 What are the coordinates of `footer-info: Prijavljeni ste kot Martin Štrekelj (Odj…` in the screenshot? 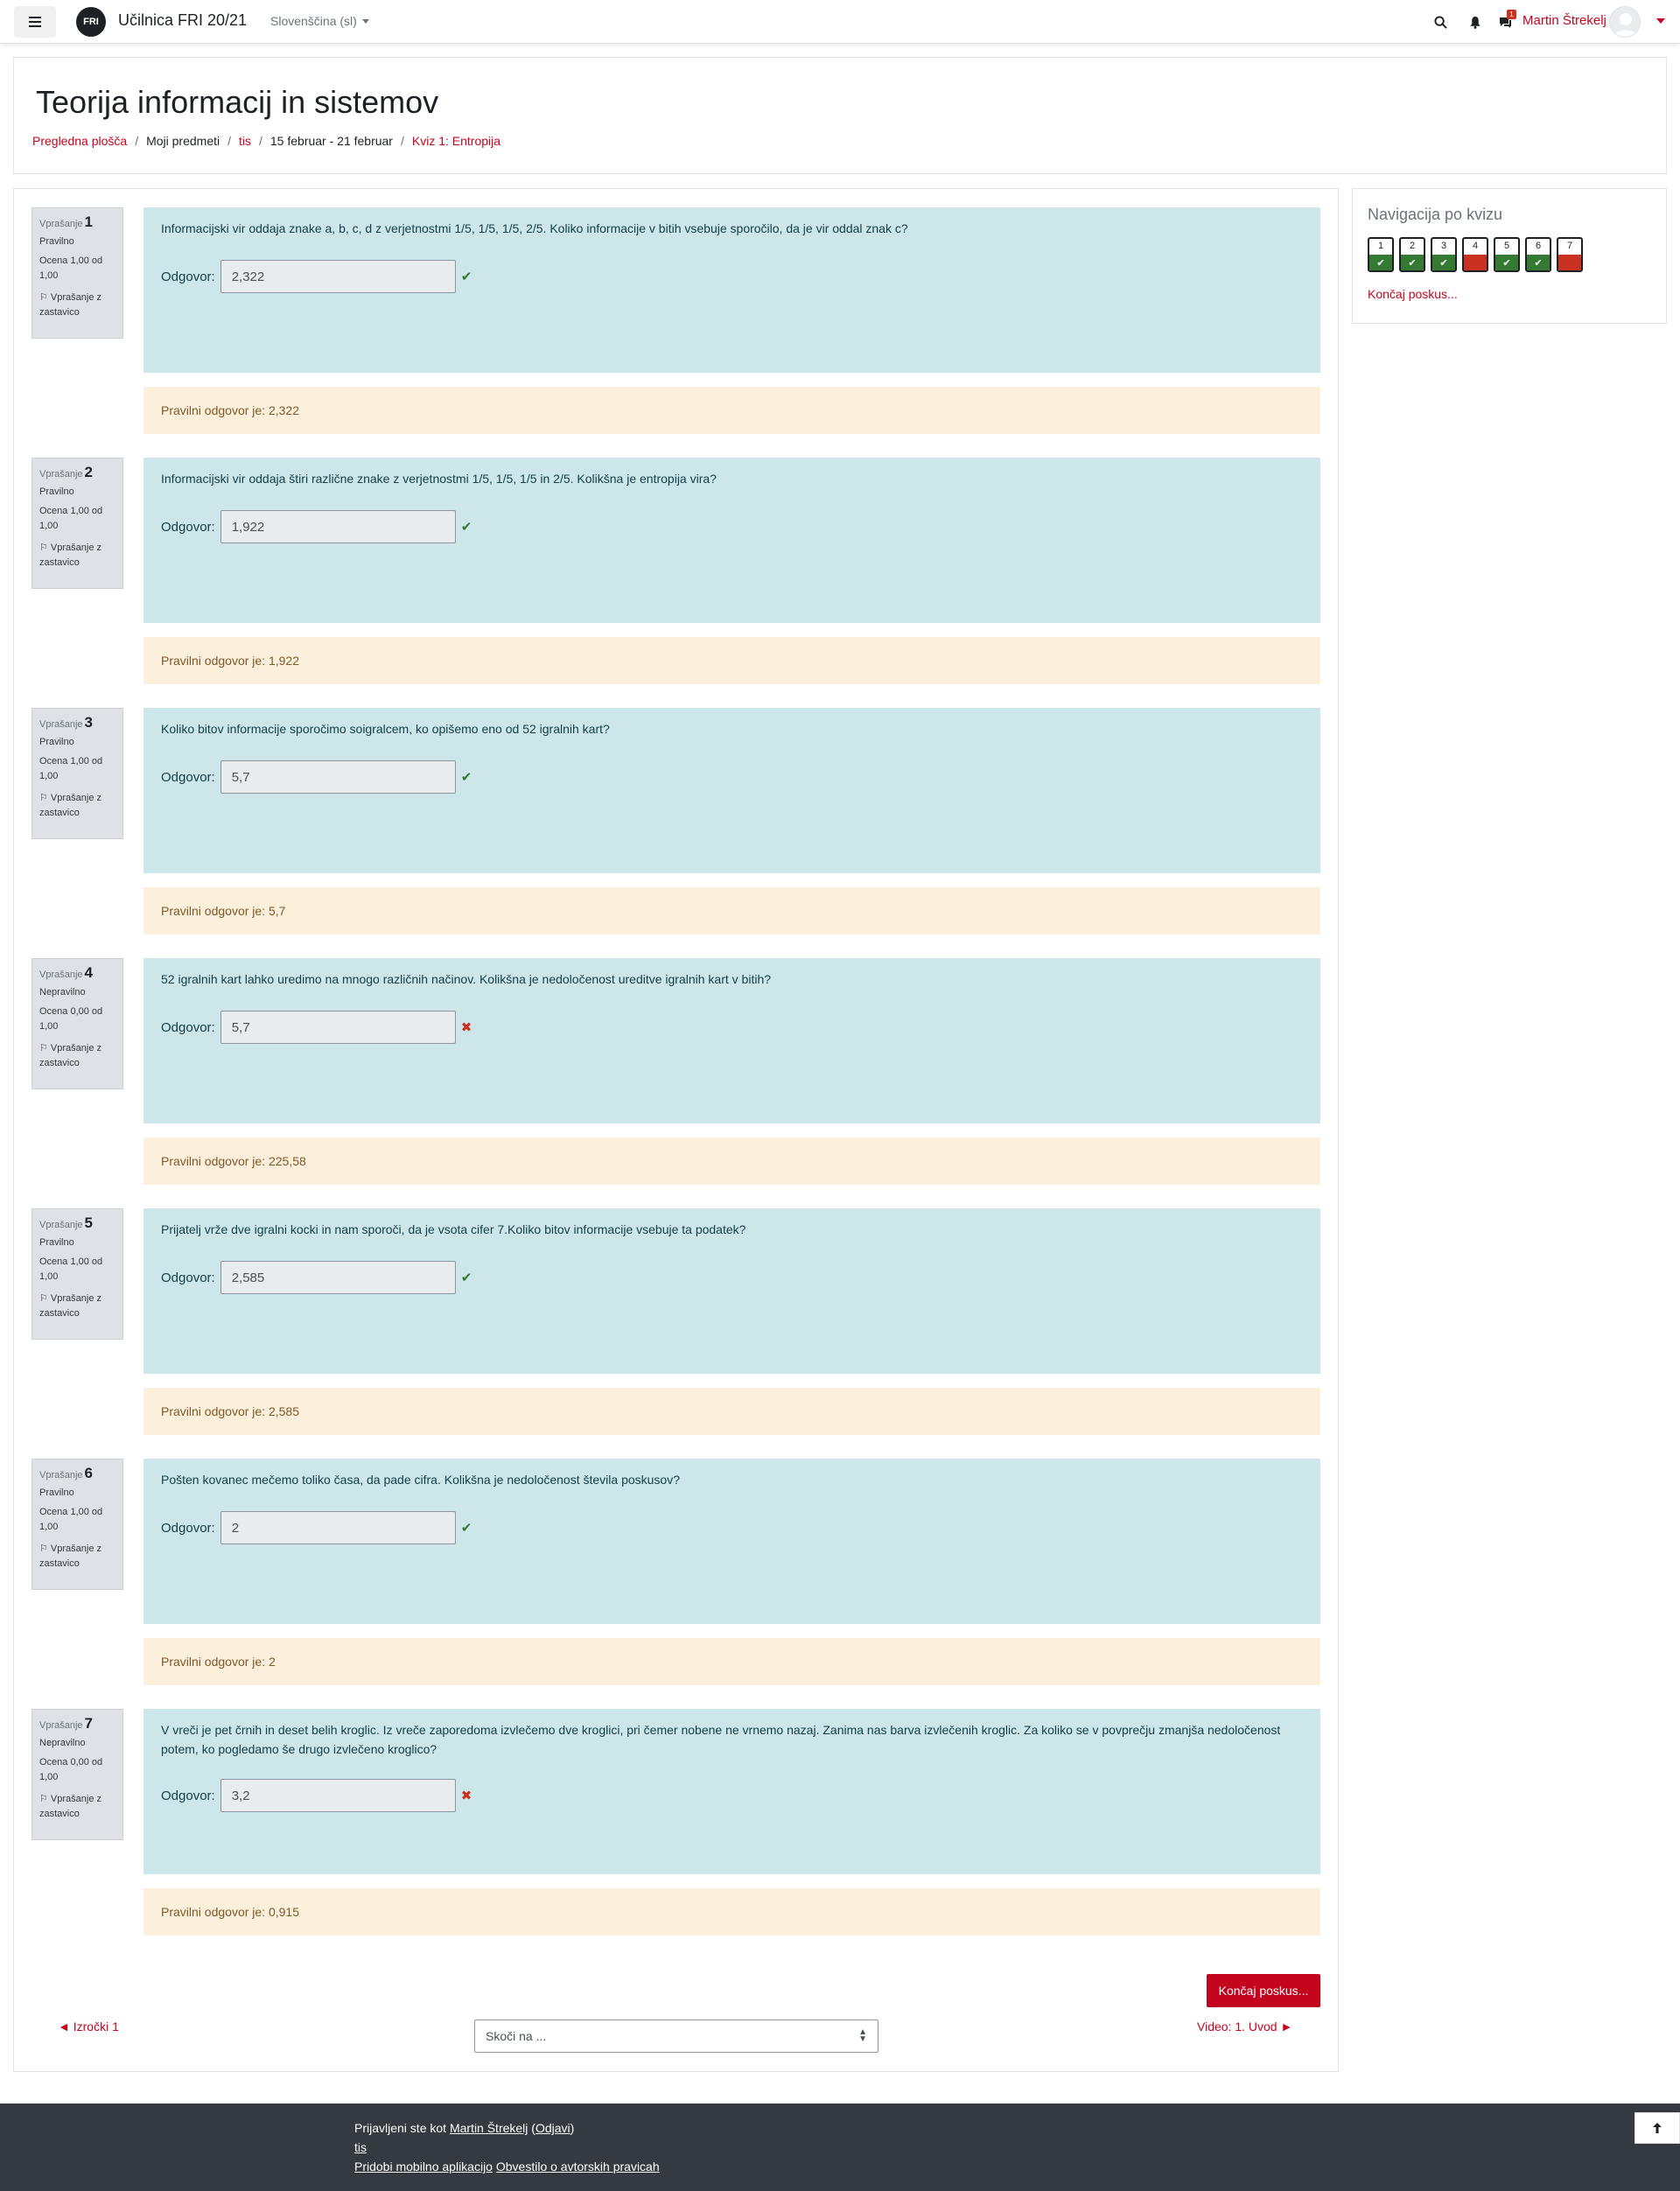 It's located at (507, 2147).